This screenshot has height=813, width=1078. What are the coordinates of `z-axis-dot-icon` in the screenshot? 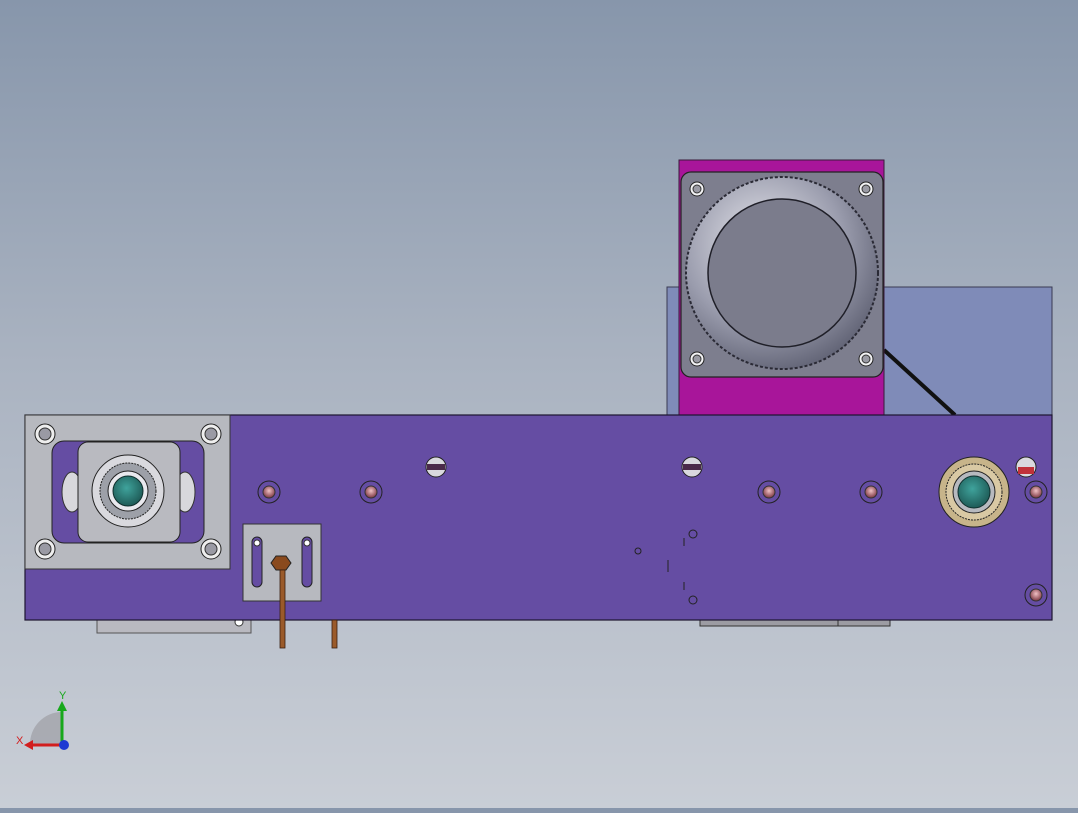 It's located at (64, 745).